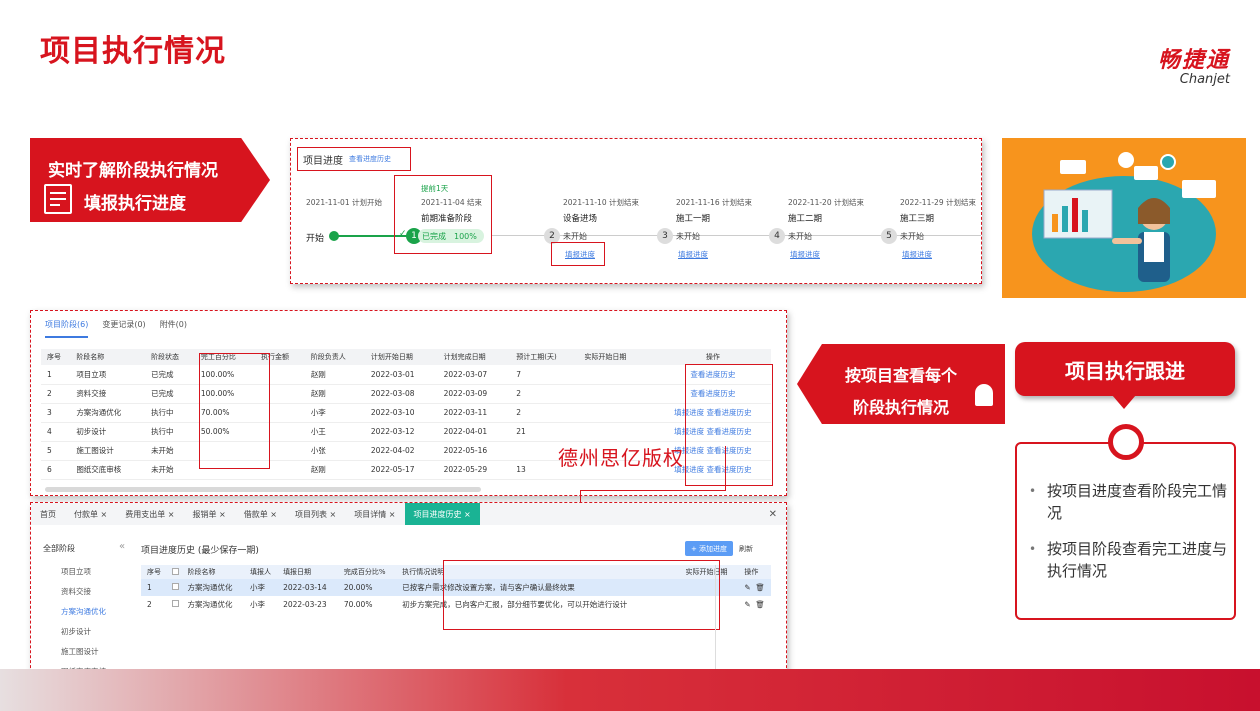 The image size is (1260, 711). I want to click on page-title: 项目执行情况, so click(133, 51).